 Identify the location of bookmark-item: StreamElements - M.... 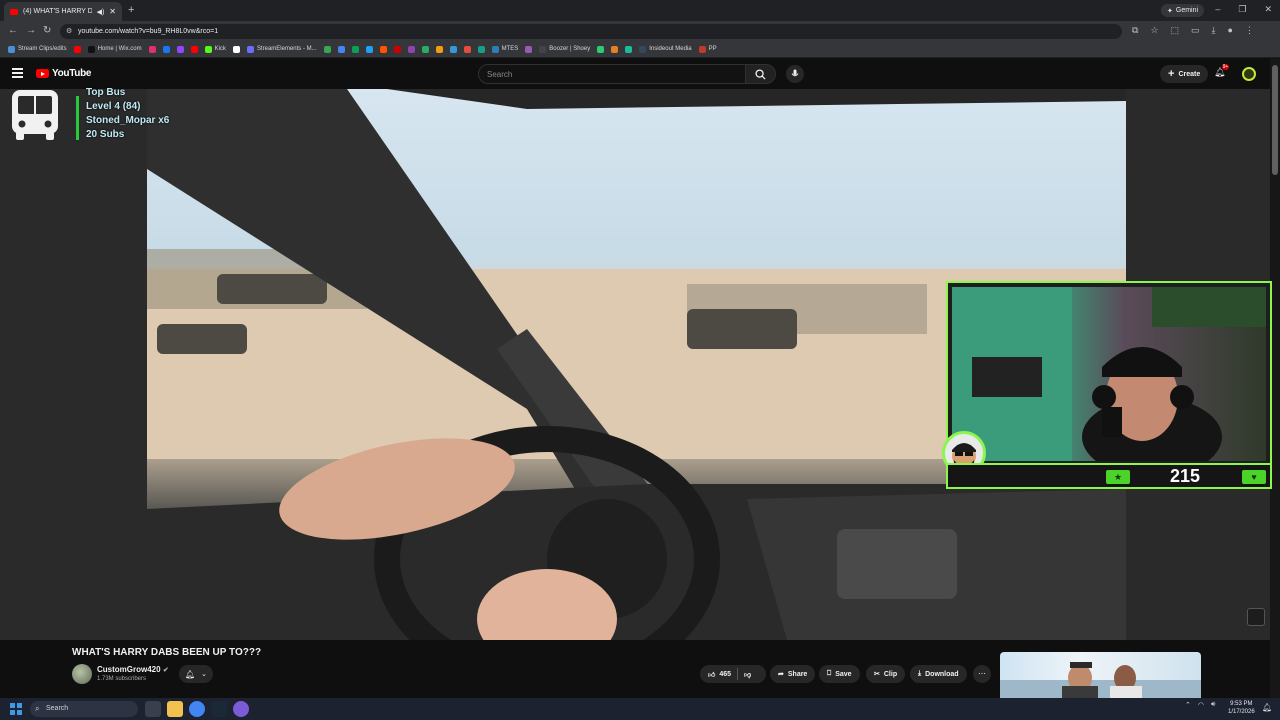
(282, 49).